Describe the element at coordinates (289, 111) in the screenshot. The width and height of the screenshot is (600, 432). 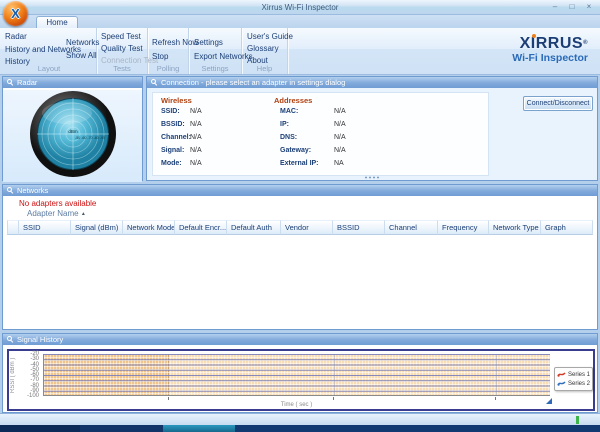
I see `mac-label: MAC:` at that location.